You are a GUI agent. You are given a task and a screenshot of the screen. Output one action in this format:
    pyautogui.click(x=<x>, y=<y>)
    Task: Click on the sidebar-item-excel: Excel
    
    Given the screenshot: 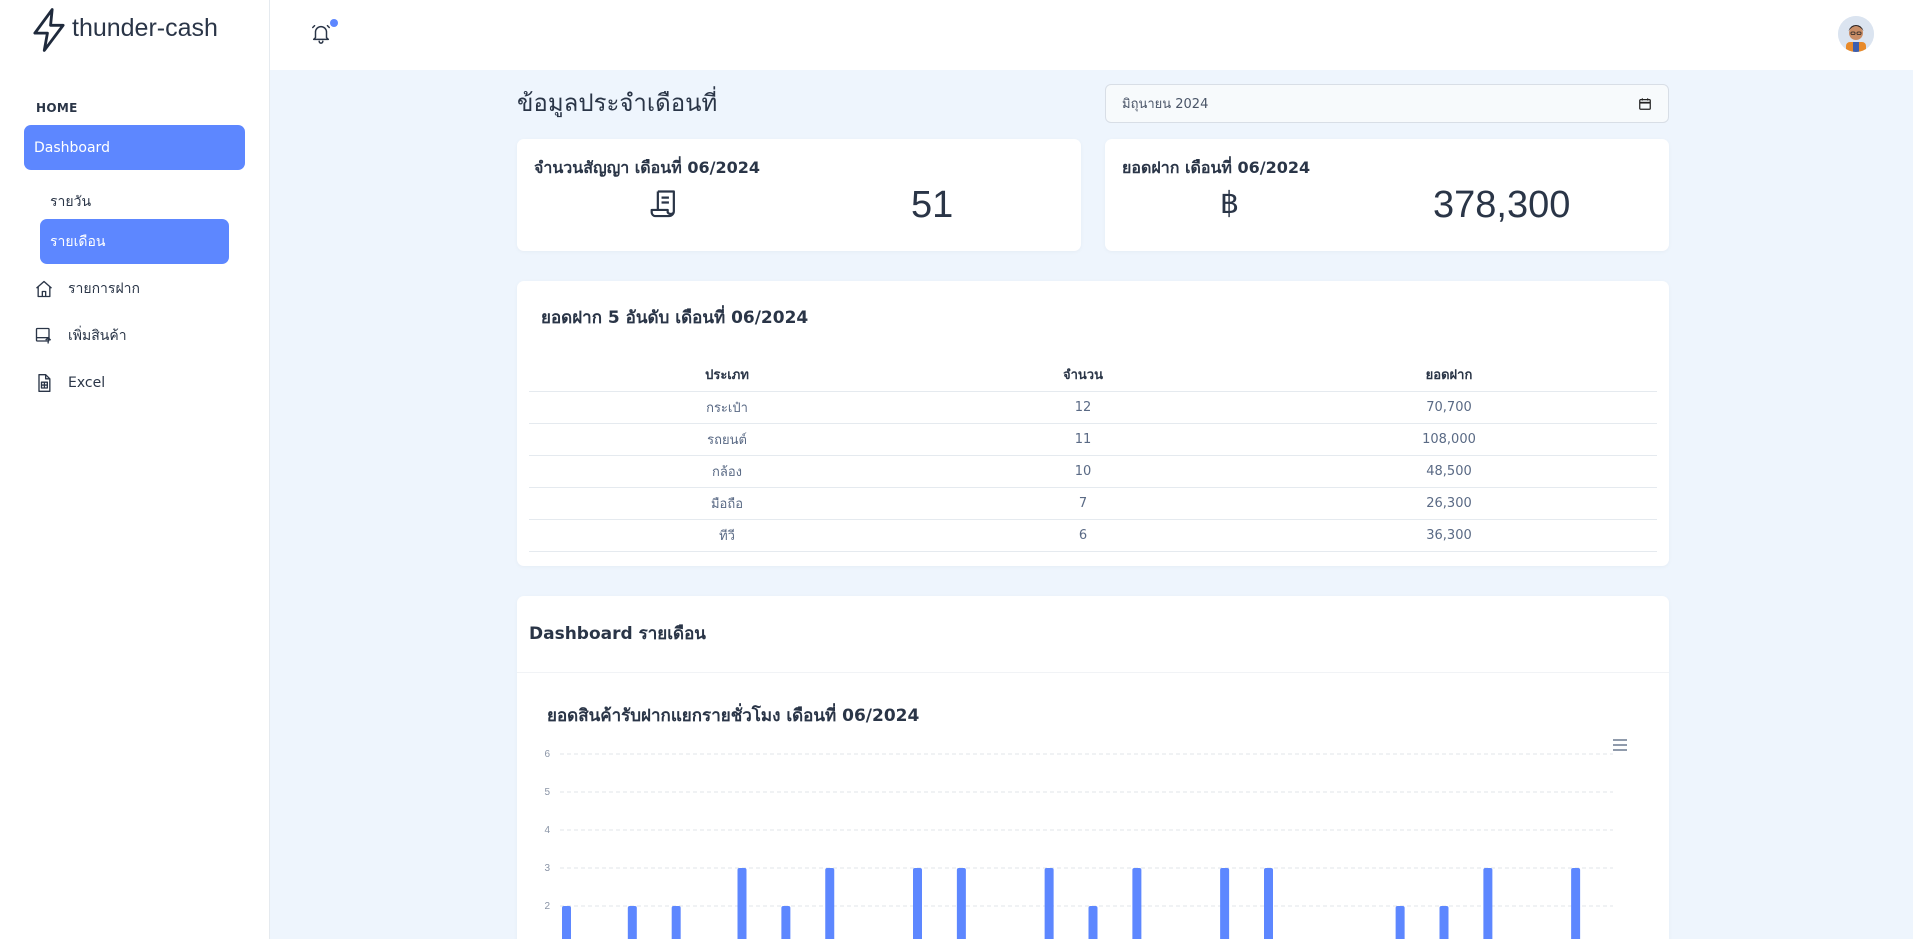 What is the action you would take?
    pyautogui.click(x=139, y=383)
    